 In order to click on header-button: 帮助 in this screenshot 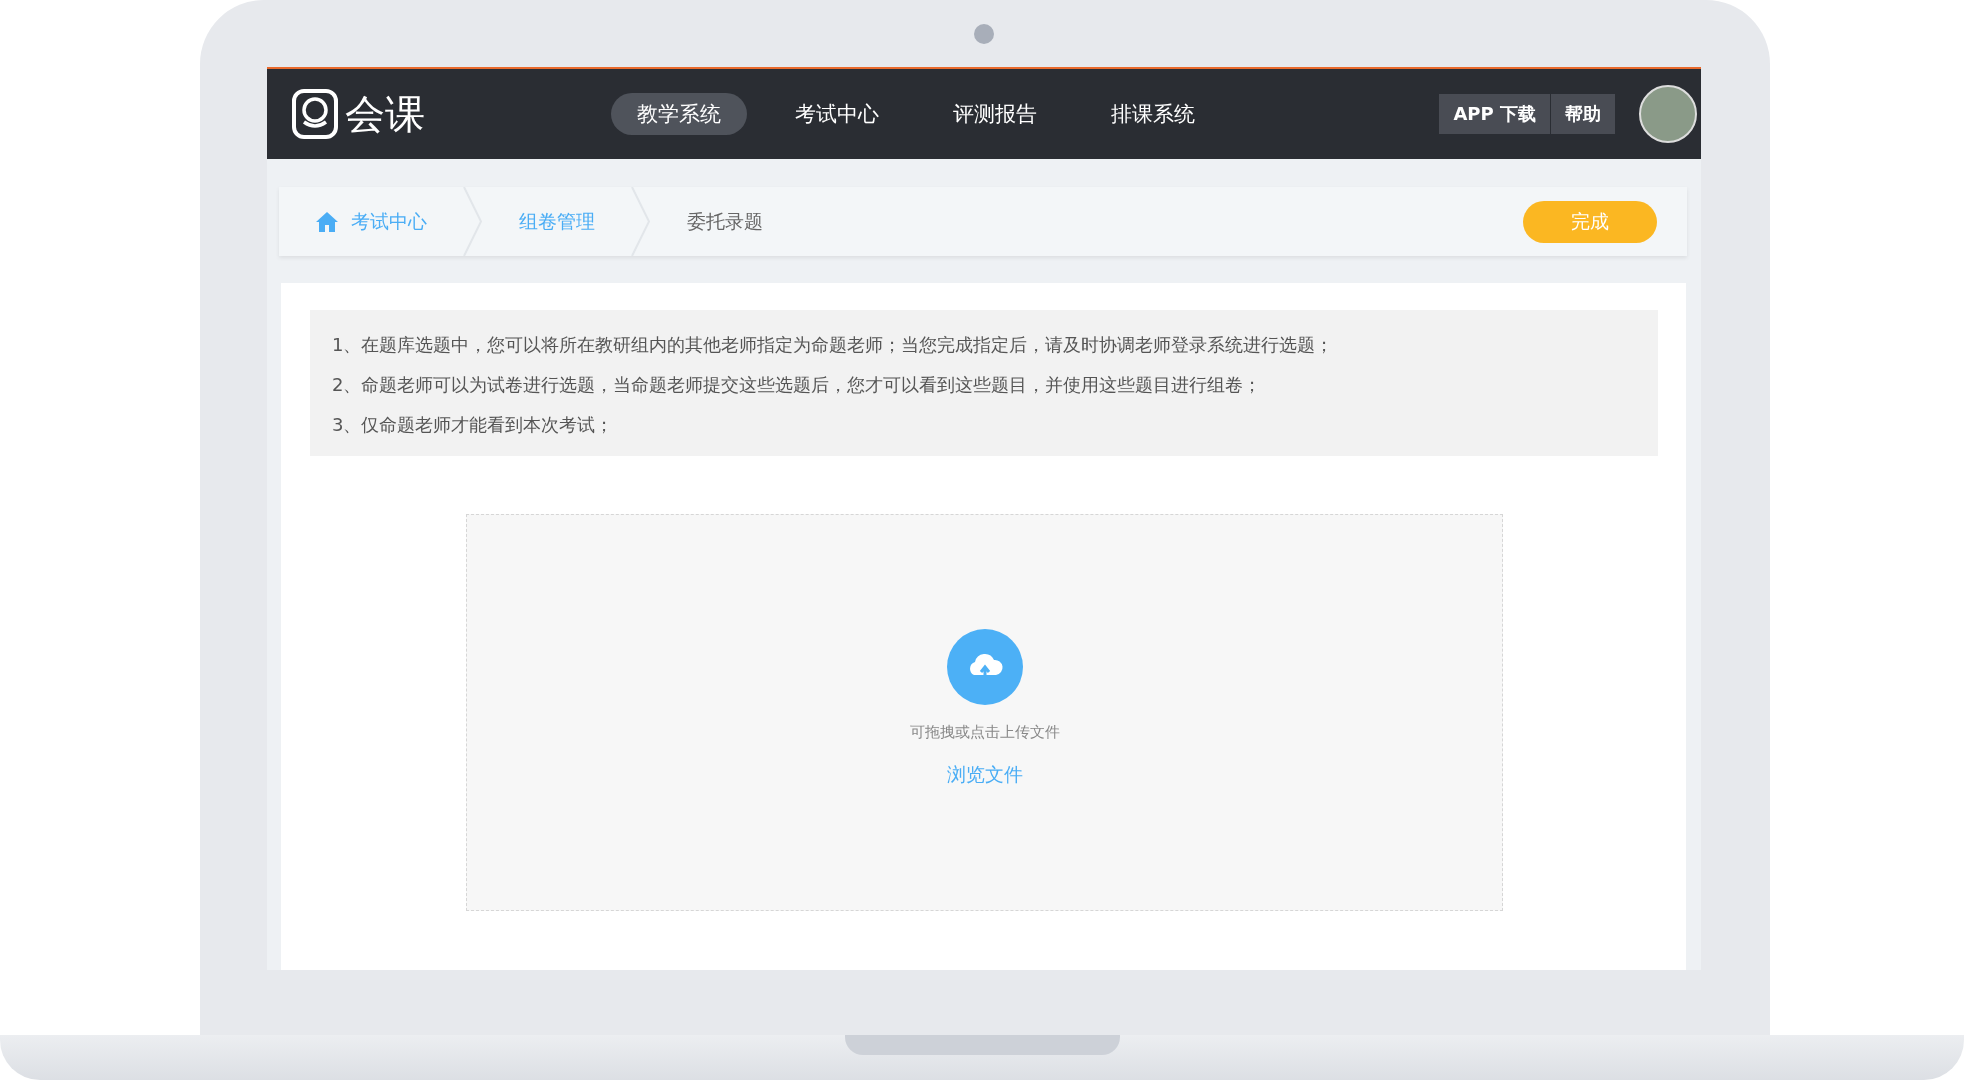, I will do `click(1582, 114)`.